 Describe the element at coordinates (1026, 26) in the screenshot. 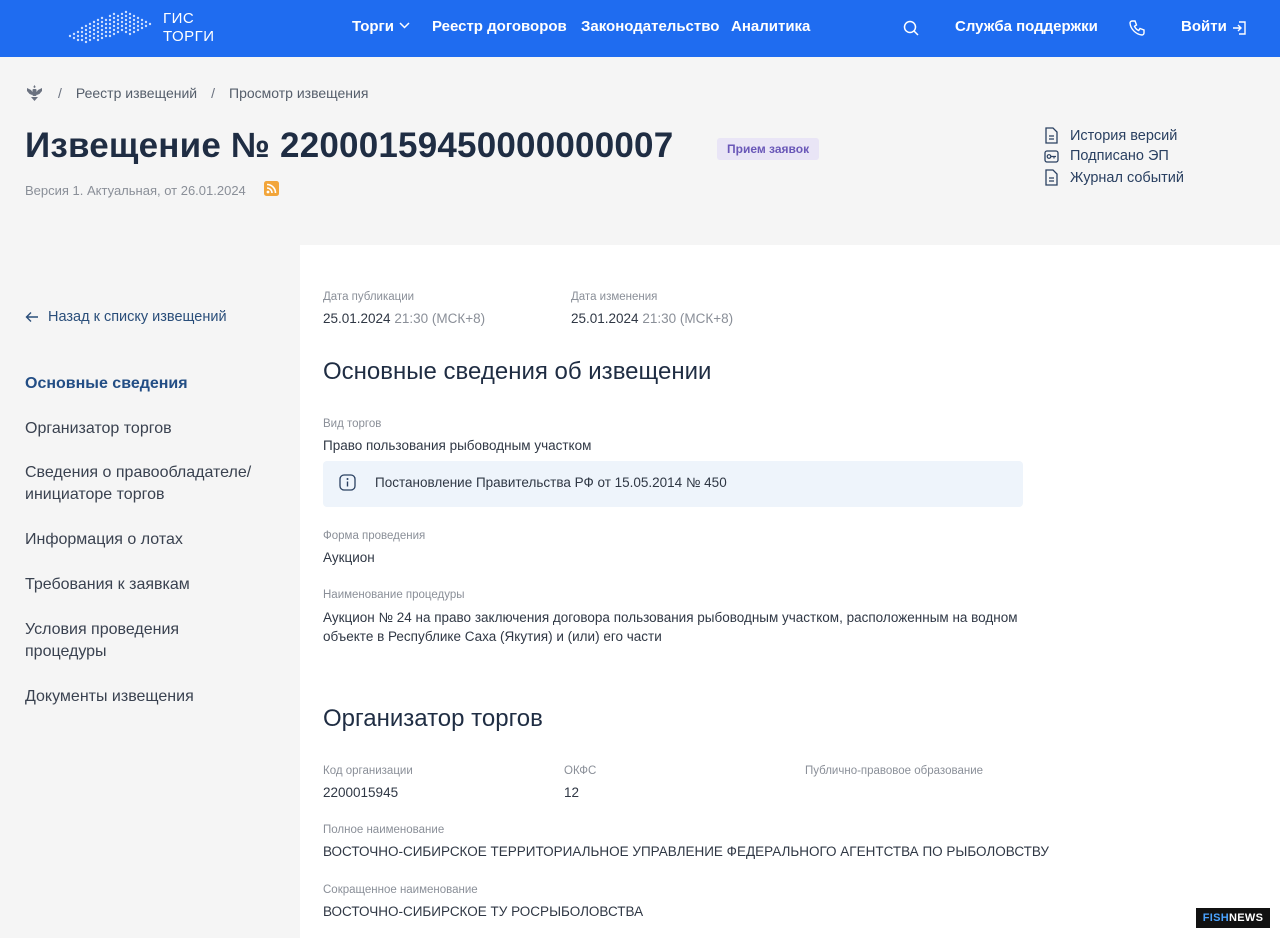

I see `support-link: Служба поддержки` at that location.